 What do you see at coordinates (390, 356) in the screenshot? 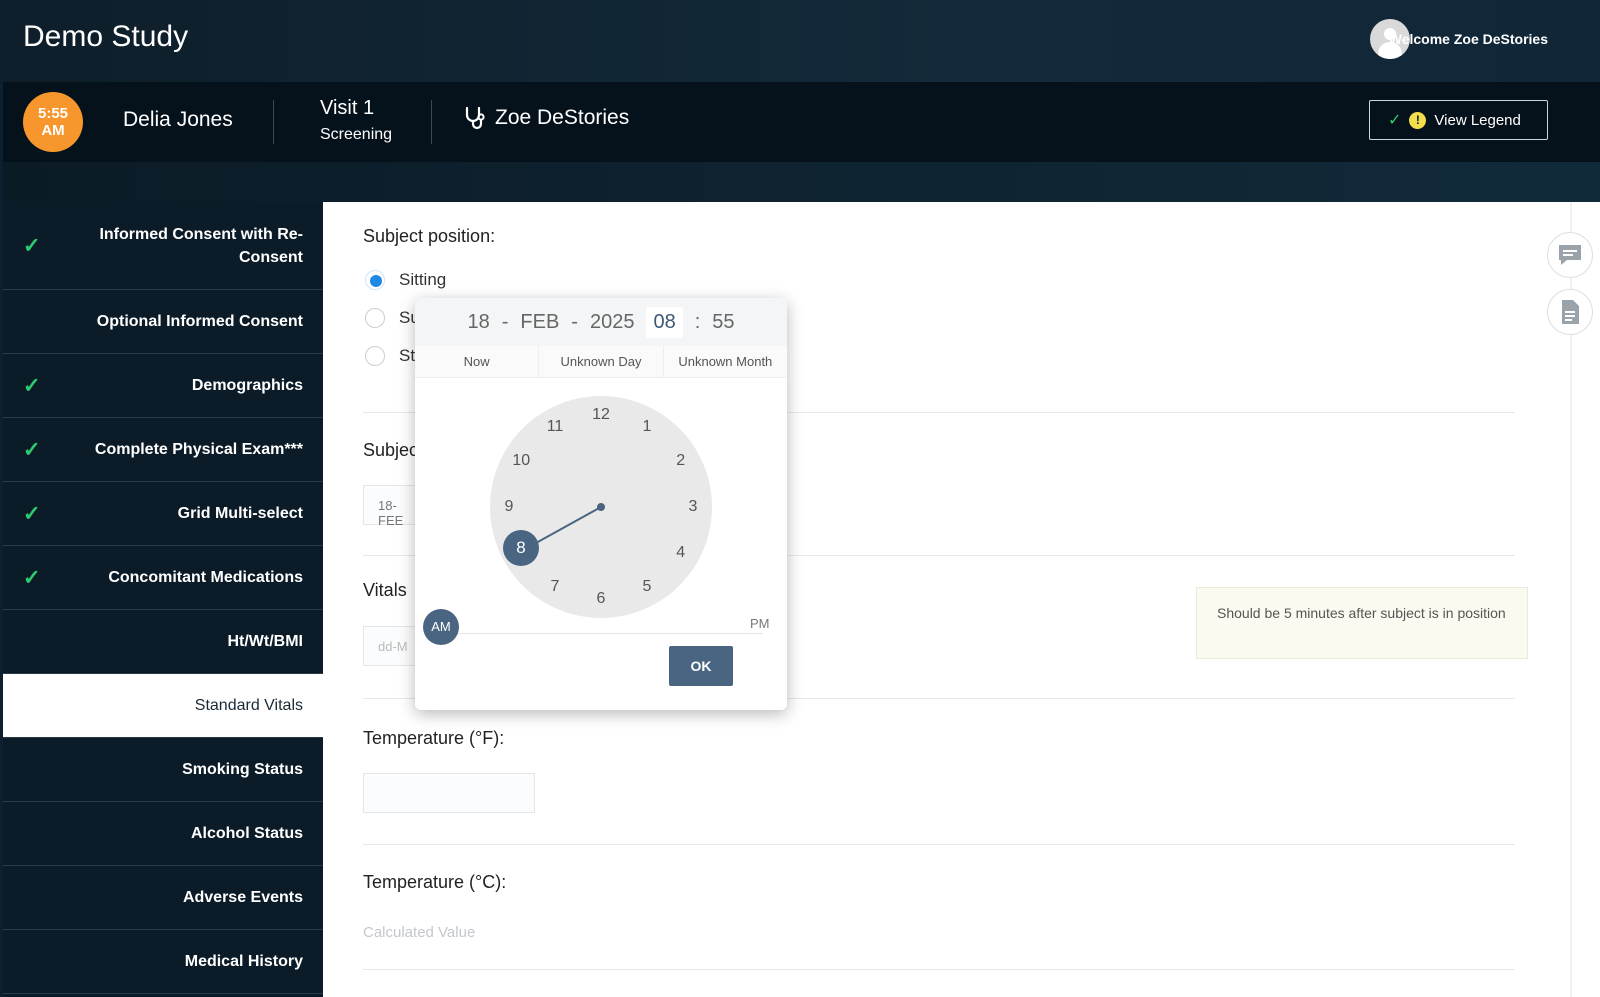
I see `radio-option-standing: St` at bounding box center [390, 356].